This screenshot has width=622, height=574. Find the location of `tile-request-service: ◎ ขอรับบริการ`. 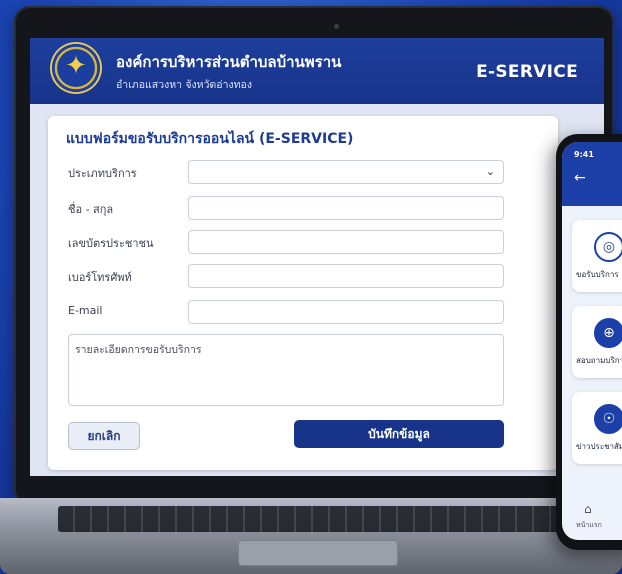

tile-request-service: ◎ ขอรับบริการ is located at coordinates (597, 256).